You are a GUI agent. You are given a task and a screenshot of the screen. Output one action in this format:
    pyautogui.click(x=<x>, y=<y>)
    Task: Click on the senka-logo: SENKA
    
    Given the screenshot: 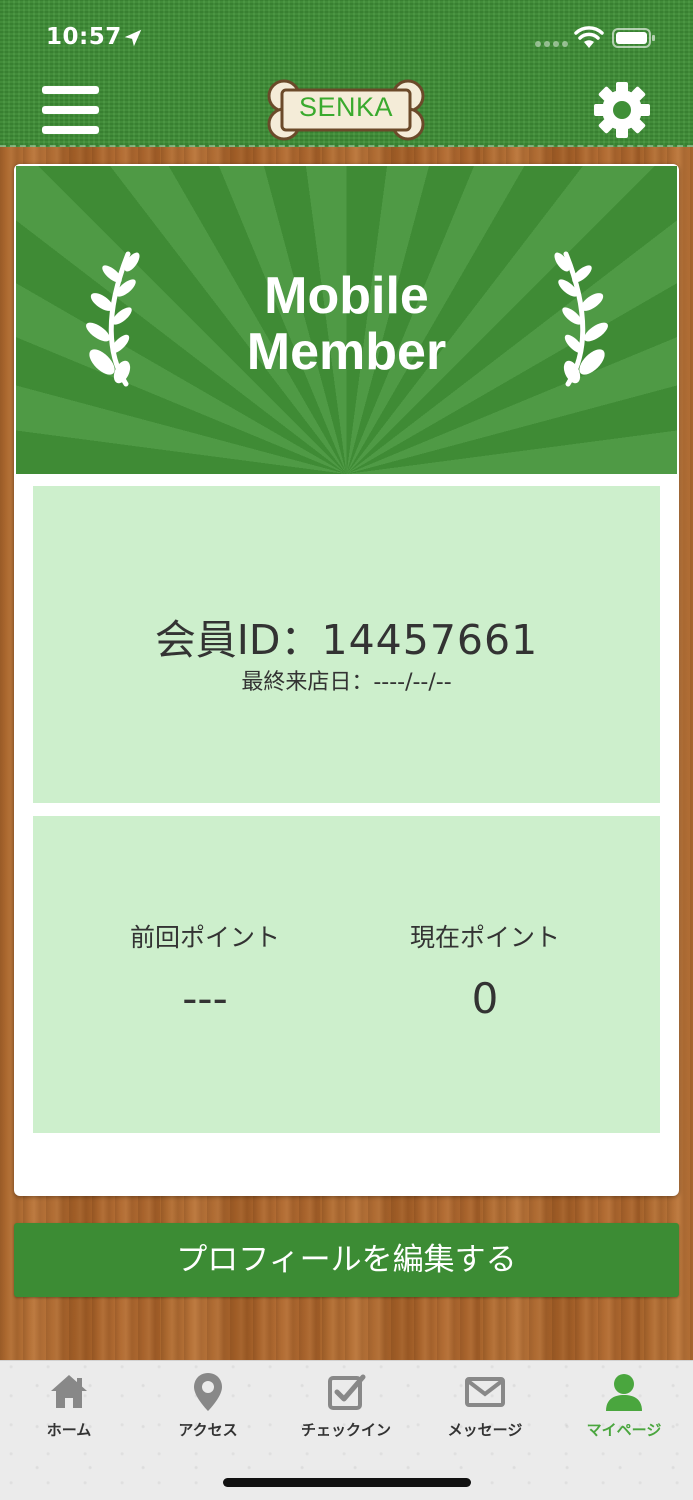 What is the action you would take?
    pyautogui.click(x=346, y=110)
    